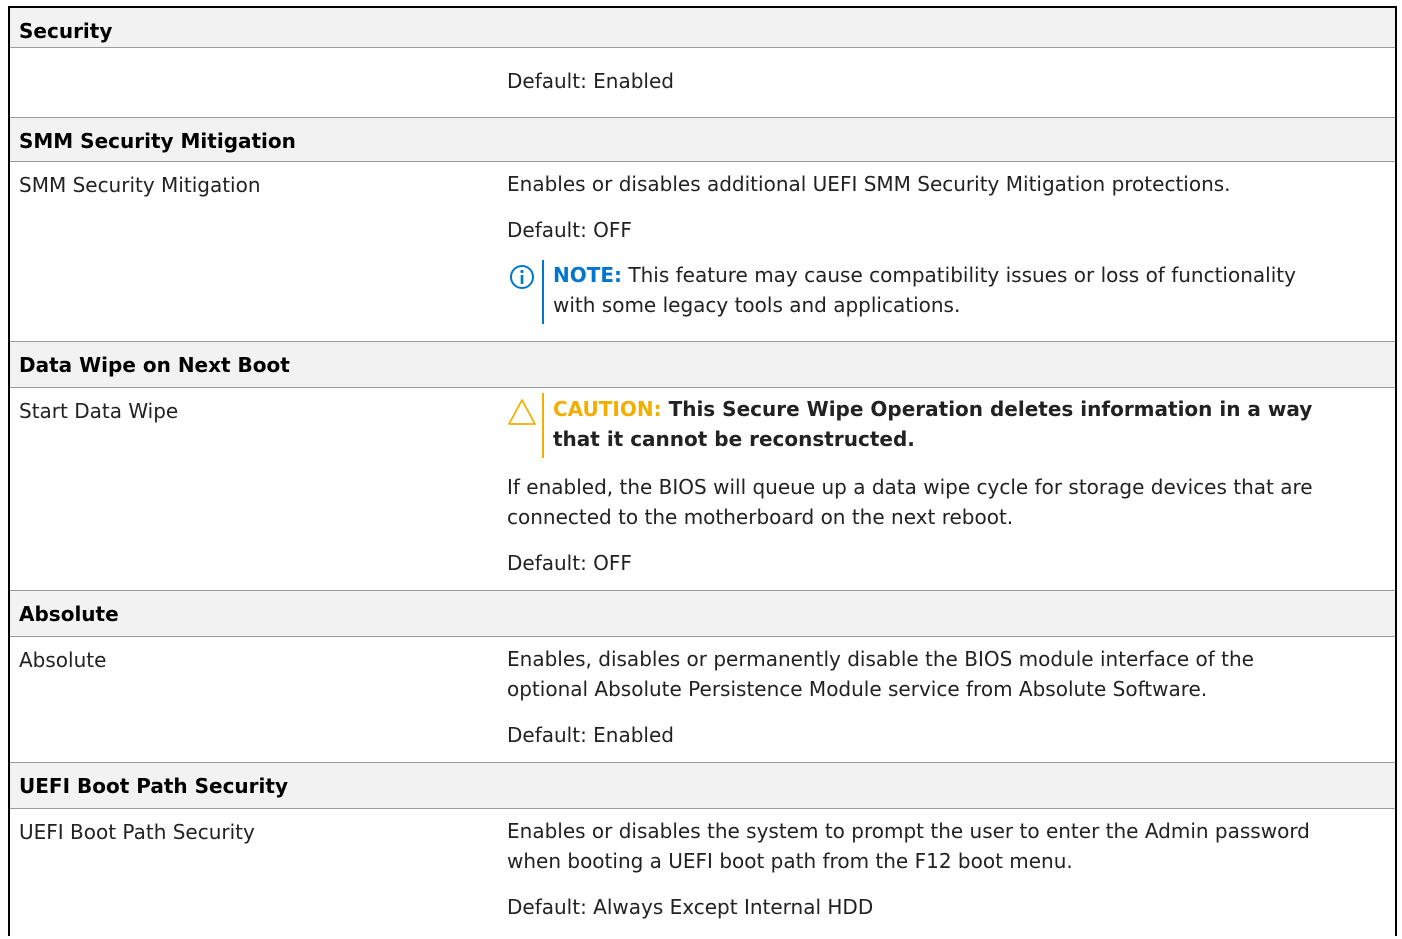  I want to click on note-label: NOTE:, so click(588, 275).